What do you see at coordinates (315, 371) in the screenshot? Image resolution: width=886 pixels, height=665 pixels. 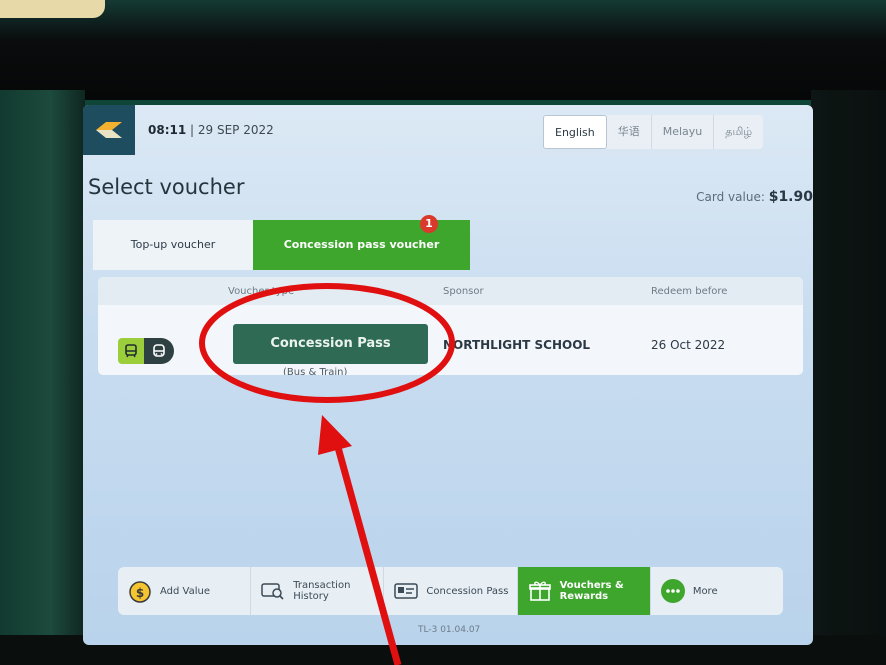 I see `voucher-subtitle: (Bus & Train)` at bounding box center [315, 371].